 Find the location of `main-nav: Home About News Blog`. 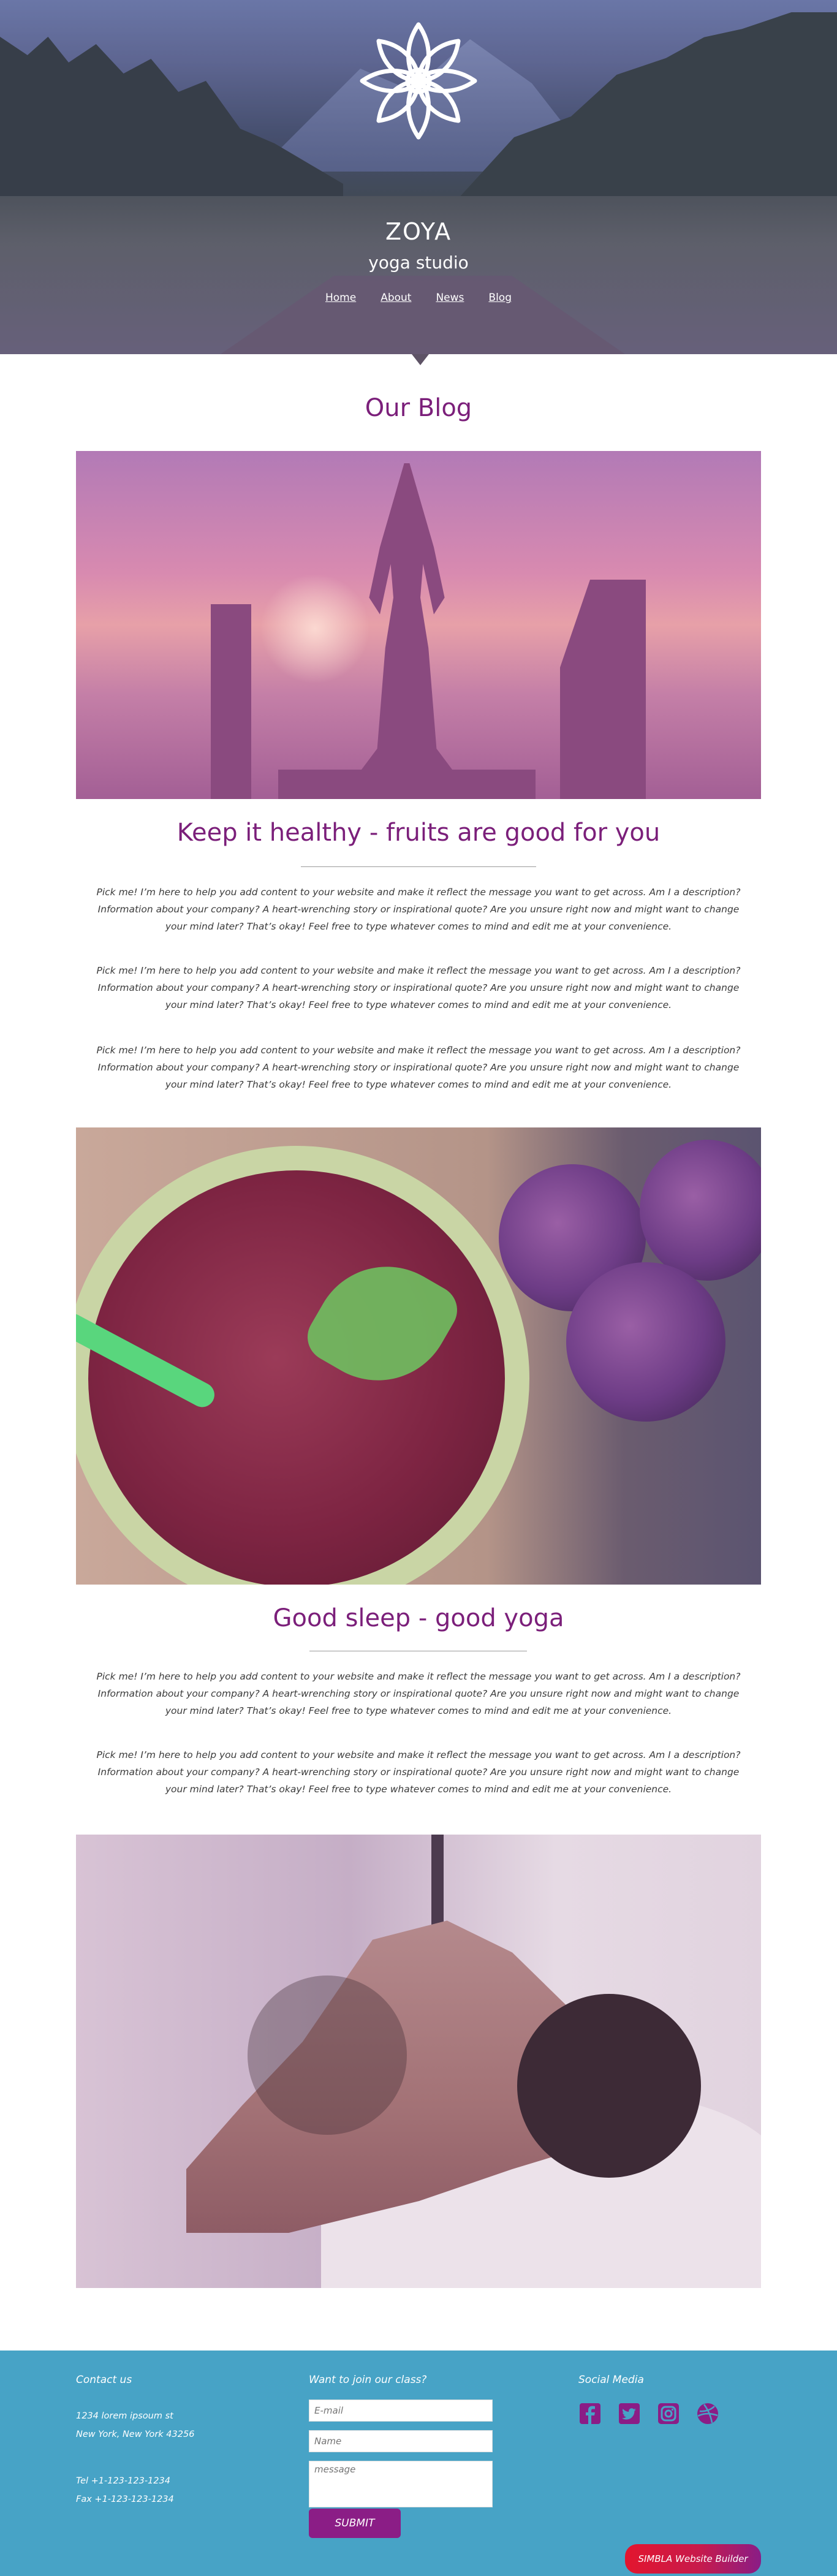

main-nav: Home About News Blog is located at coordinates (418, 298).